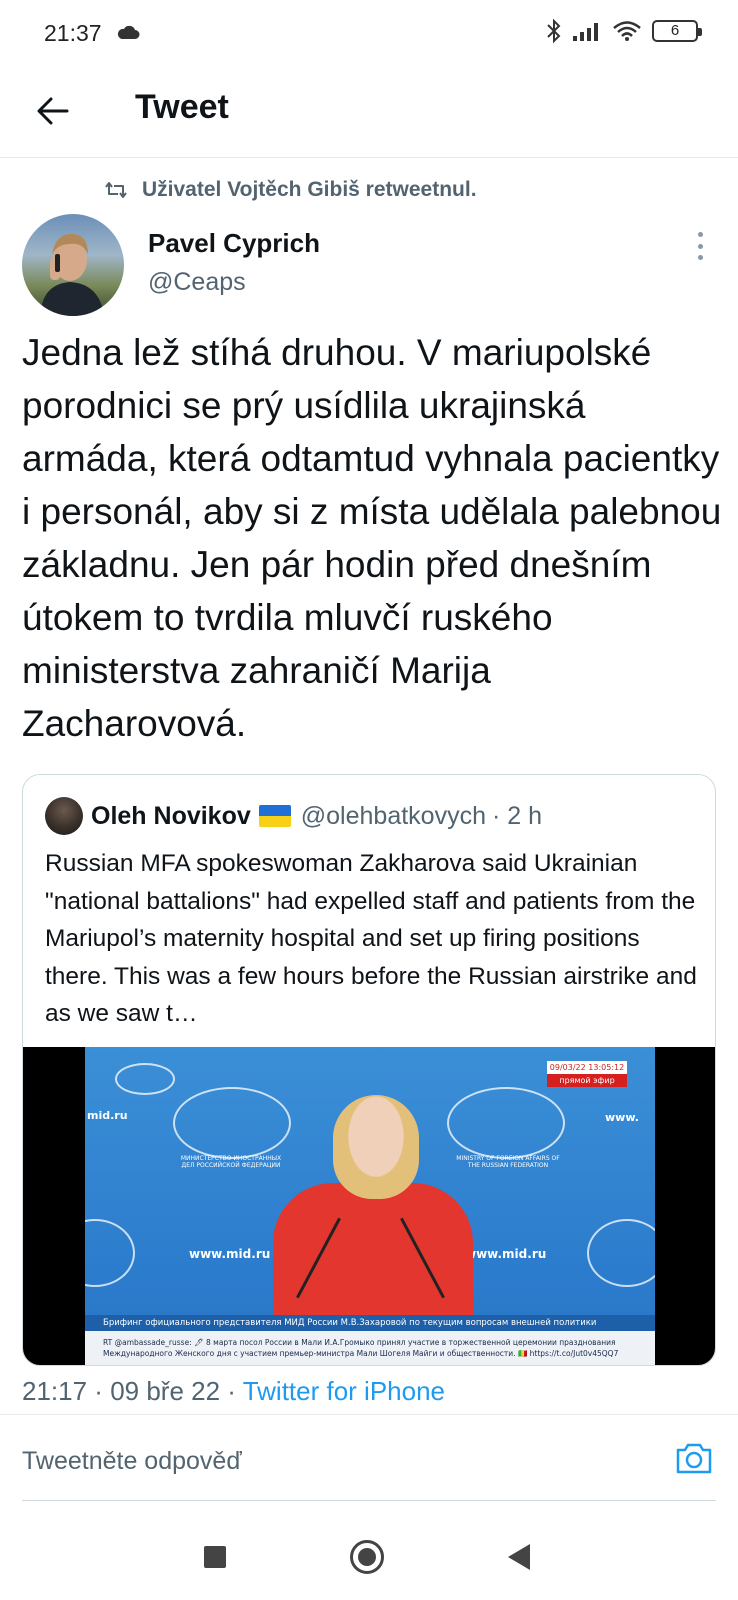  What do you see at coordinates (587, 1080) in the screenshot?
I see `live-label: прямой эфир` at bounding box center [587, 1080].